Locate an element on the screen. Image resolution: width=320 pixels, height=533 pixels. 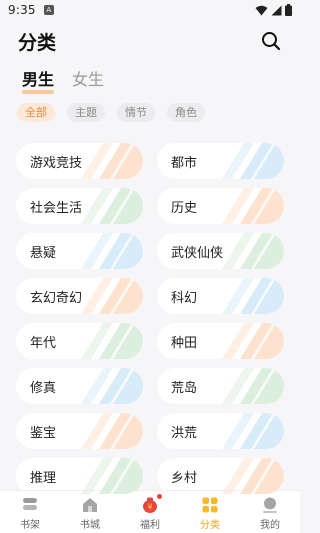
bookstore-icon is located at coordinates (90, 505).